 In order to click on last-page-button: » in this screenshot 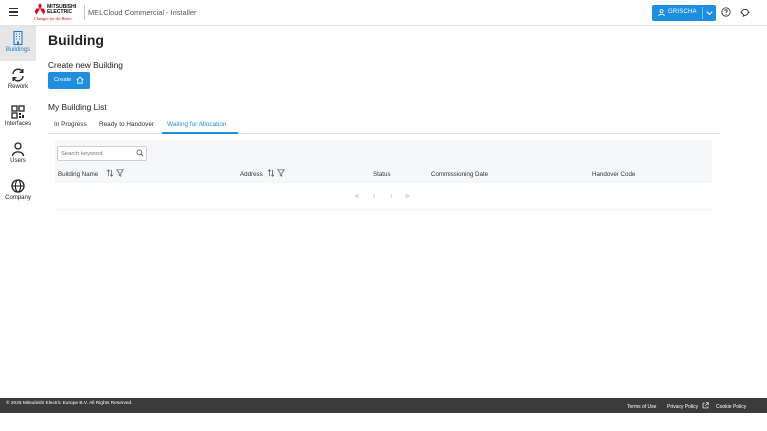, I will do `click(407, 195)`.